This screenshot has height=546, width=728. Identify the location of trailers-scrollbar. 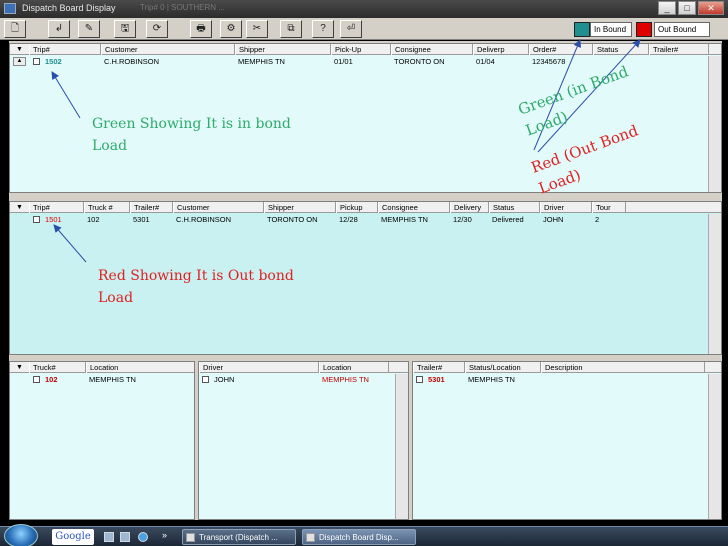
(714, 446).